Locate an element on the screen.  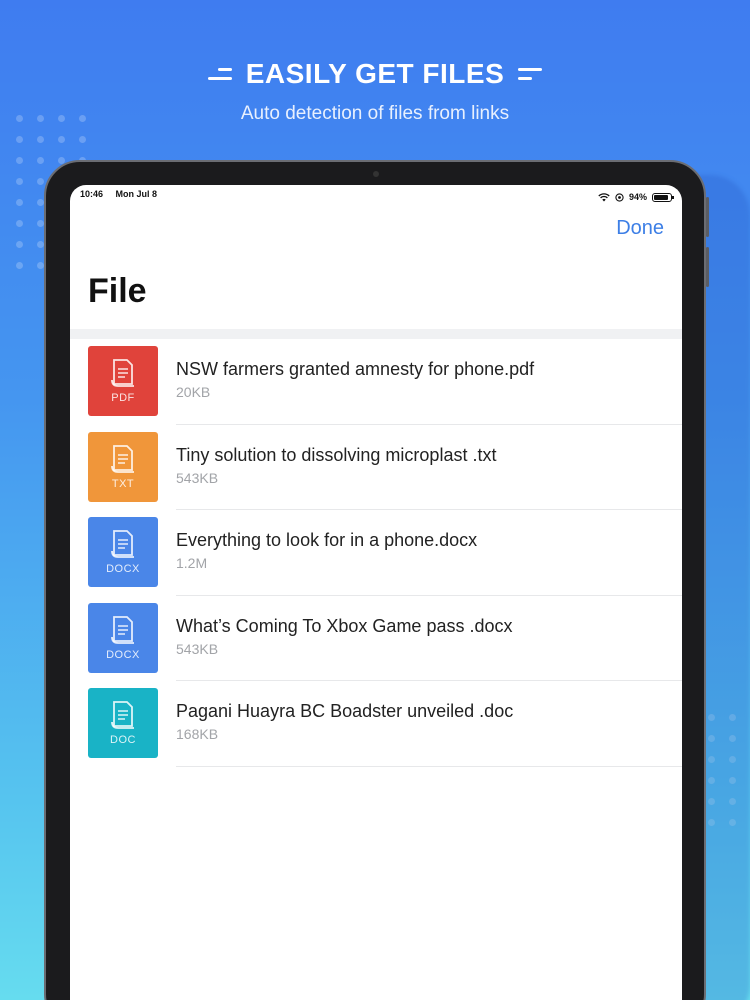
status-bar: 10:46 Mon Jul 8 94% is located at coordinates (376, 195).